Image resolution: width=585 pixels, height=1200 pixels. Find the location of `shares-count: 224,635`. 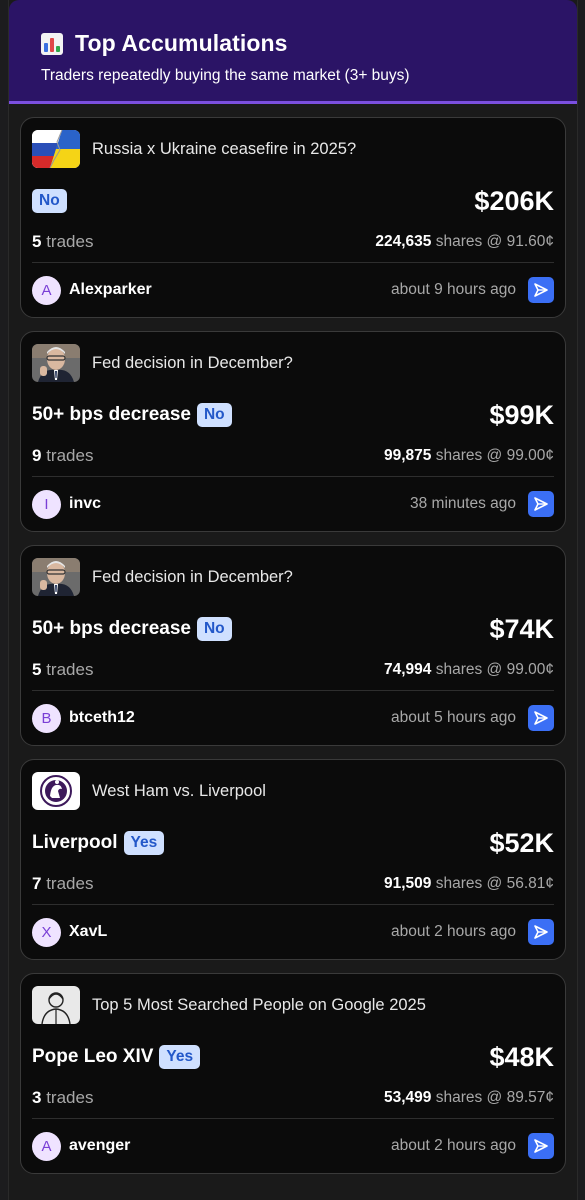

shares-count: 224,635 is located at coordinates (403, 241).